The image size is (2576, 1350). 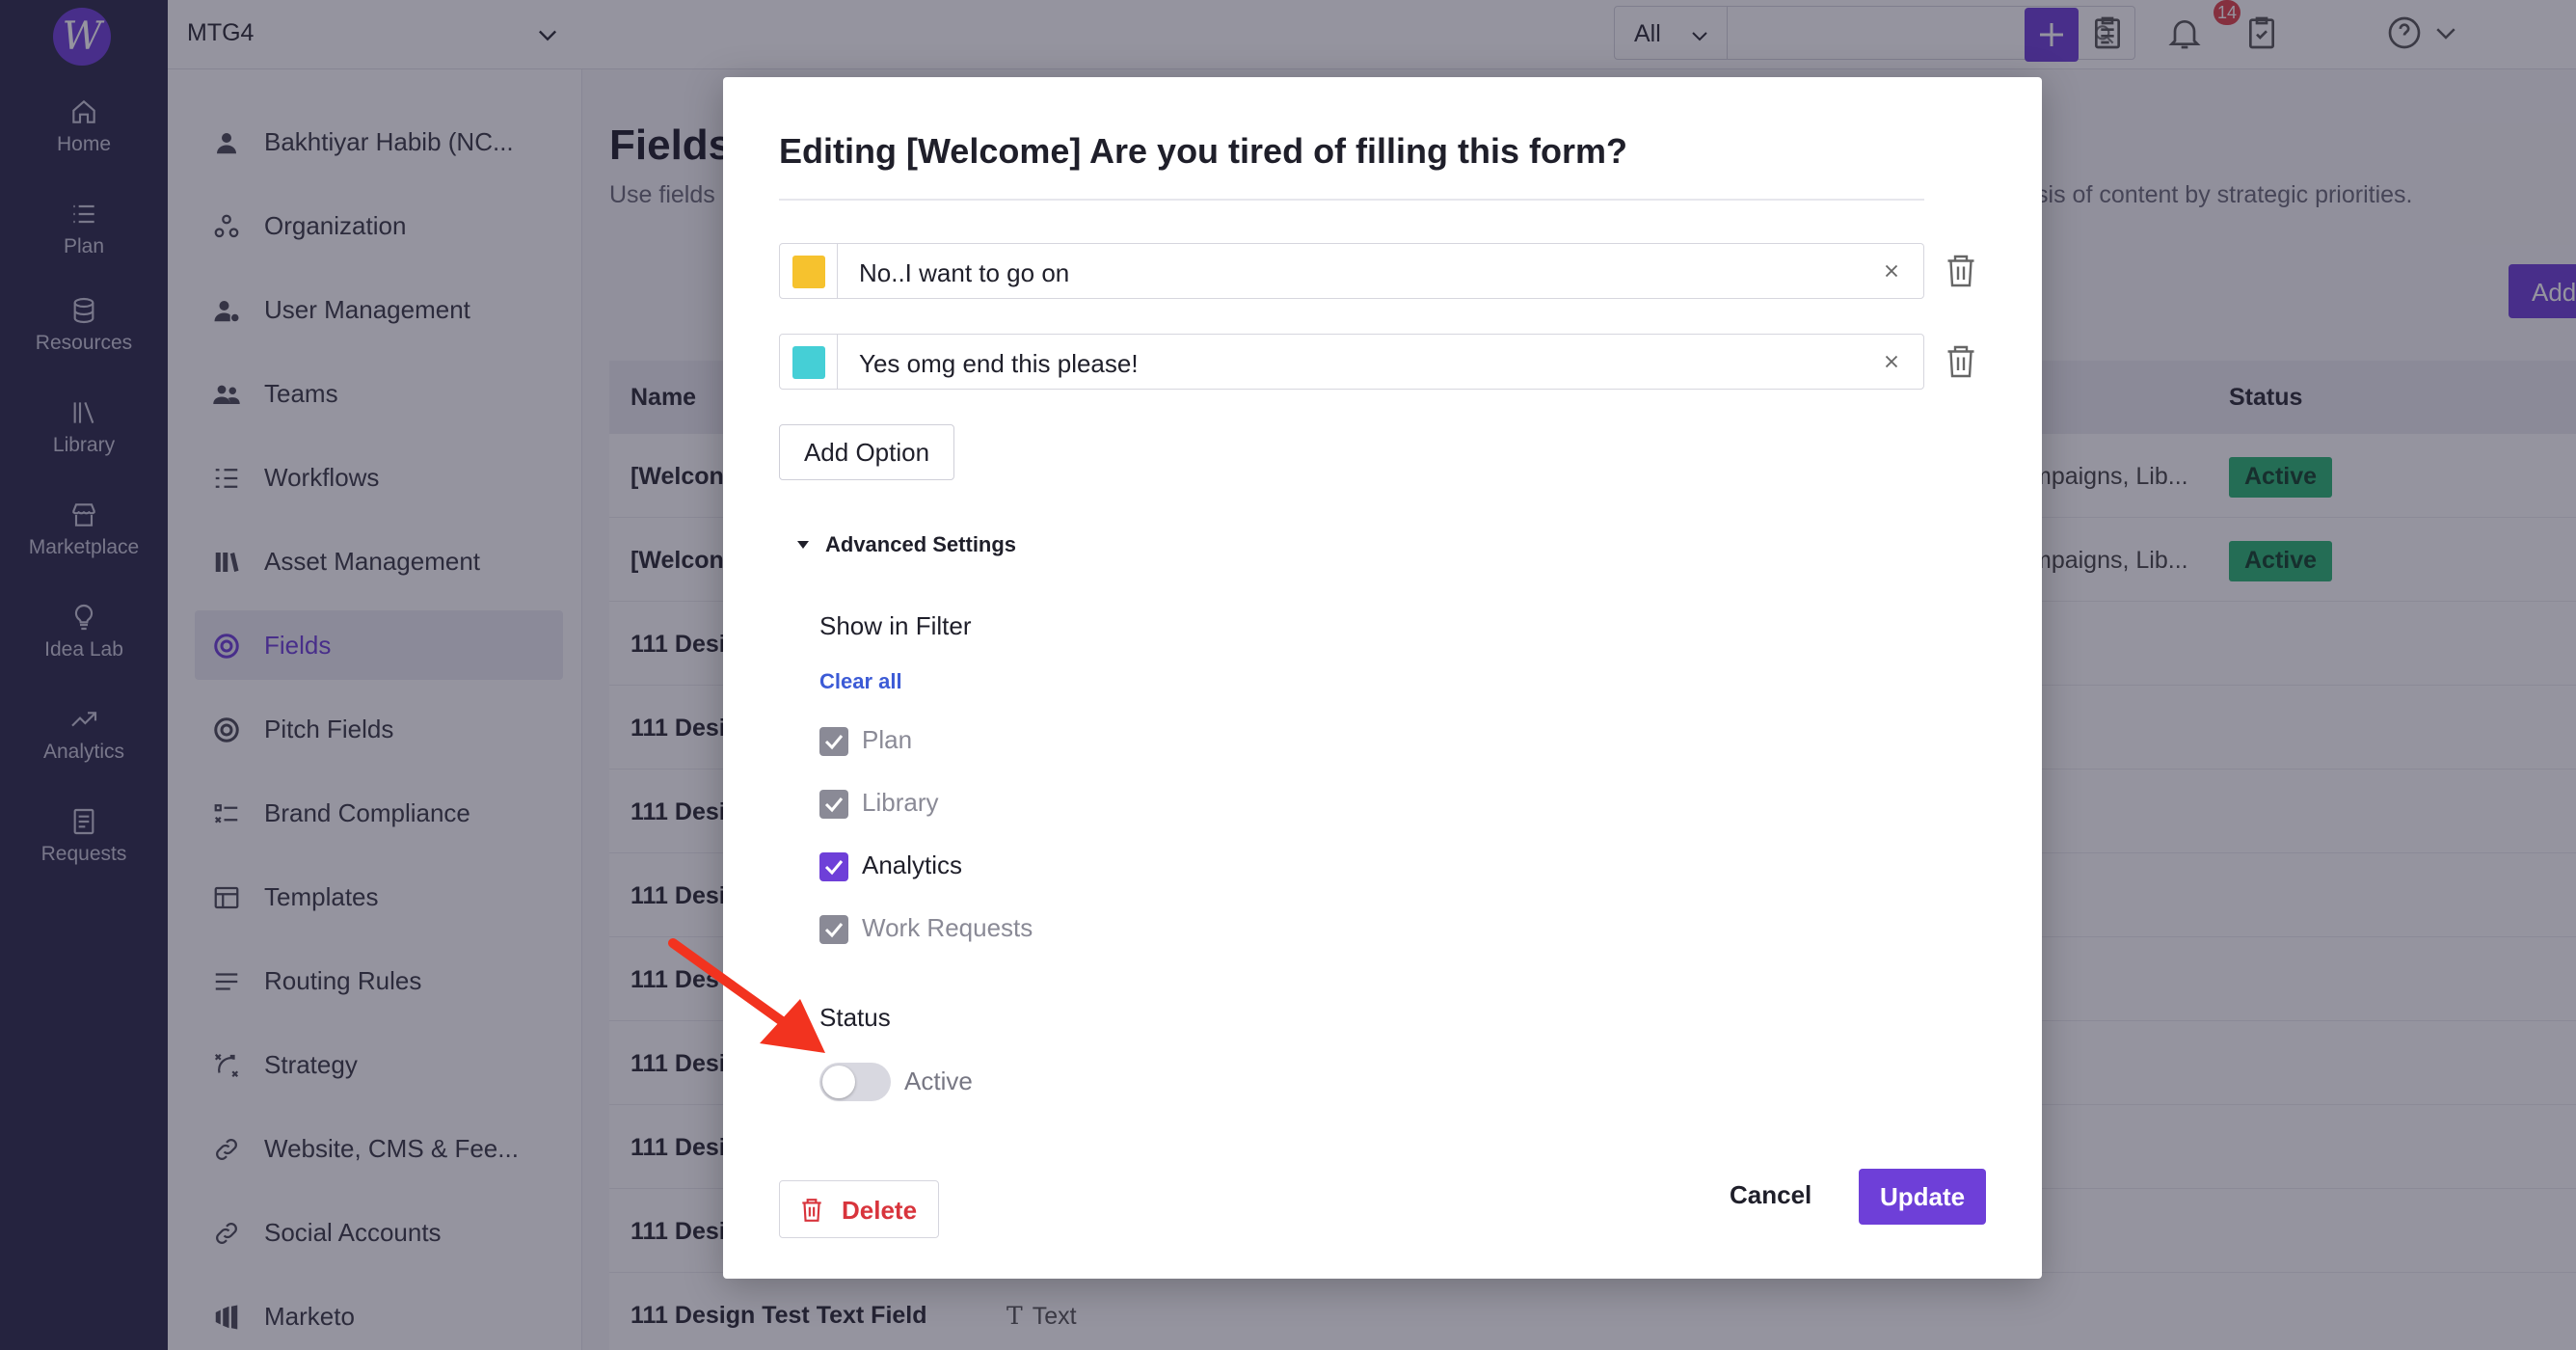 I want to click on add-option-button: Add Option, so click(x=866, y=452).